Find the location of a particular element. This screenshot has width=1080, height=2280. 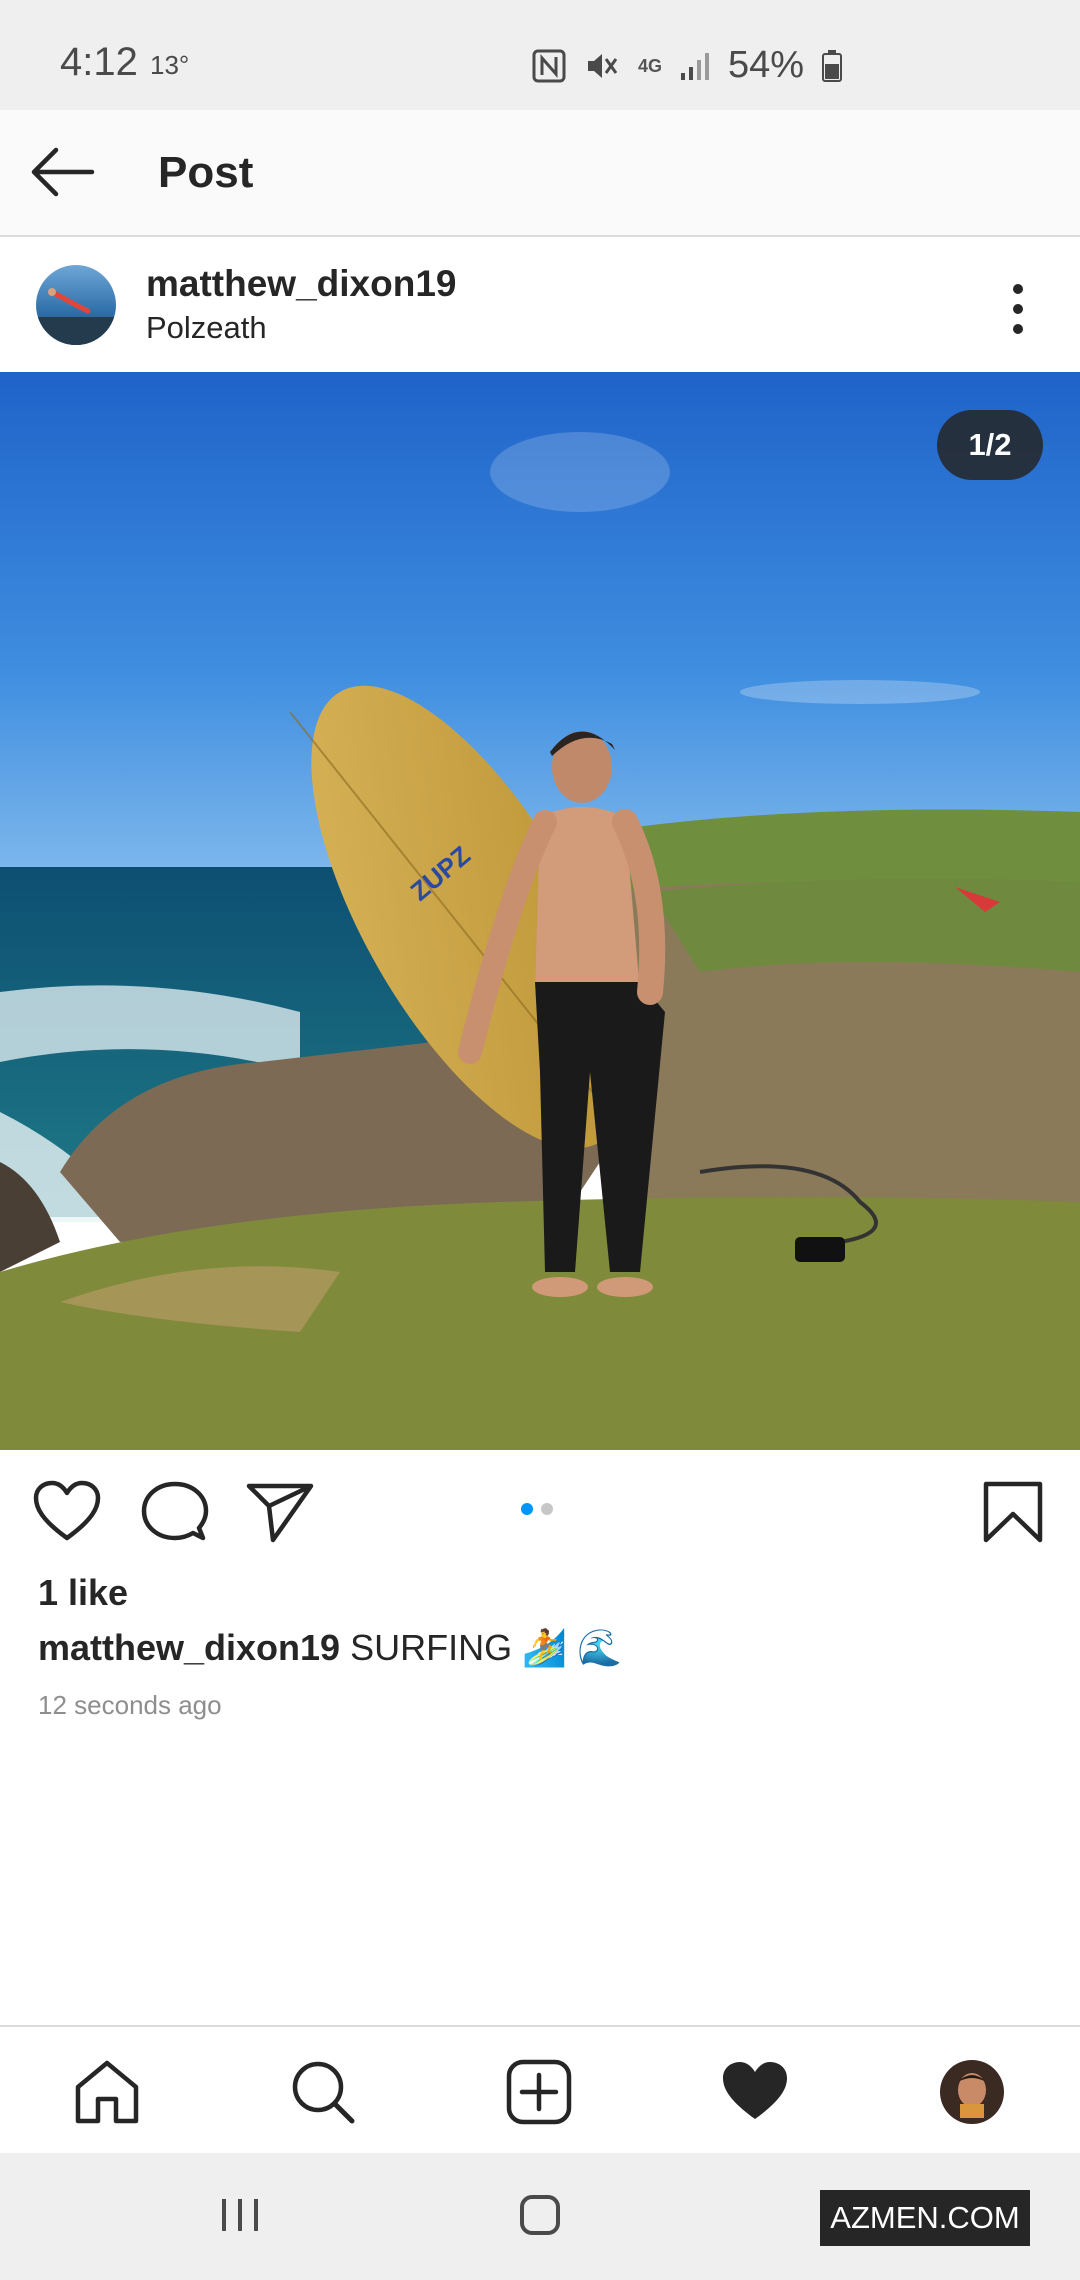

activity-heart-icon is located at coordinates (755, 2090).